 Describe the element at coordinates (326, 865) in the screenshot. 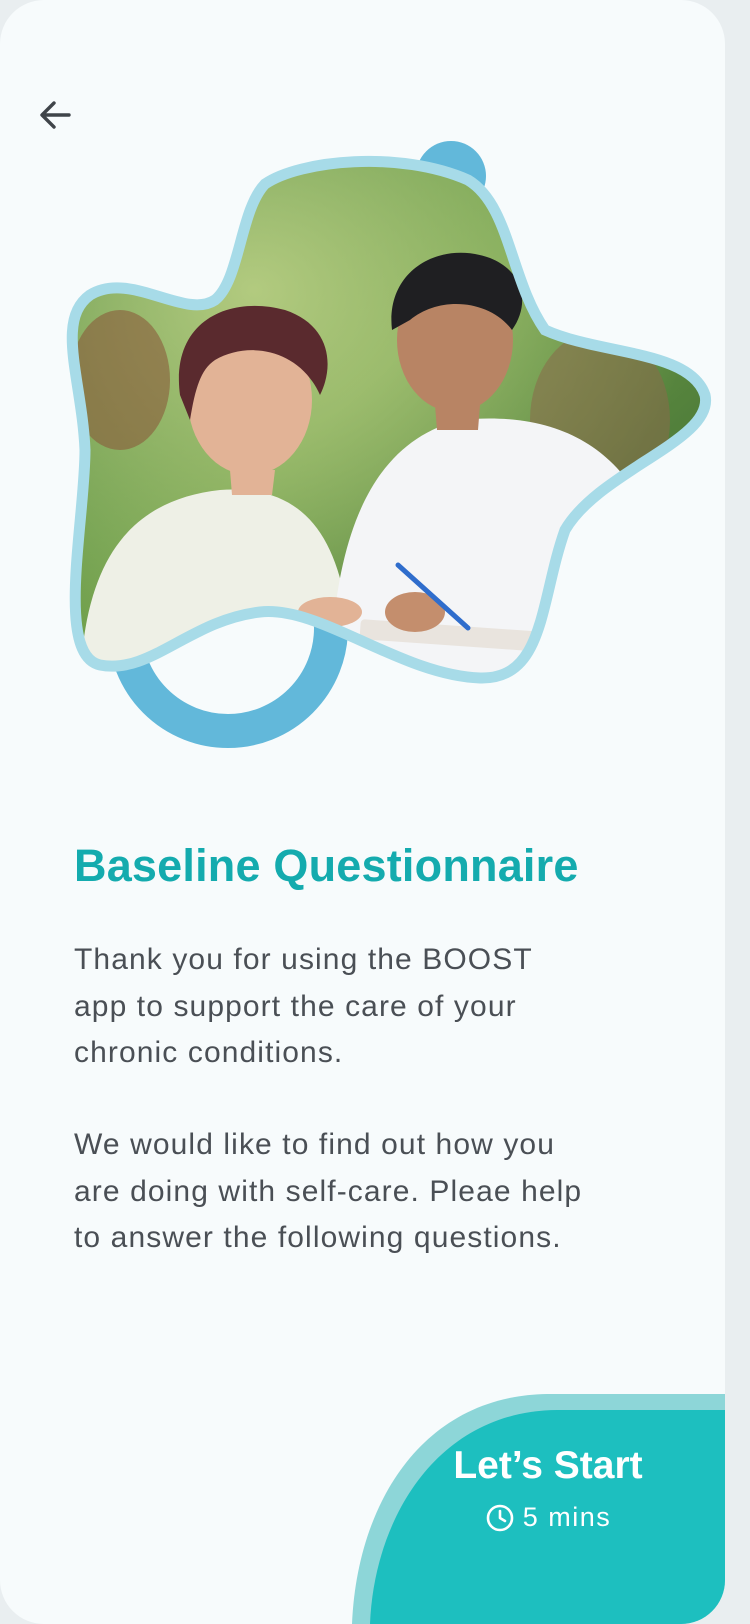

I see `page-title: Baseline Questionnaire` at that location.